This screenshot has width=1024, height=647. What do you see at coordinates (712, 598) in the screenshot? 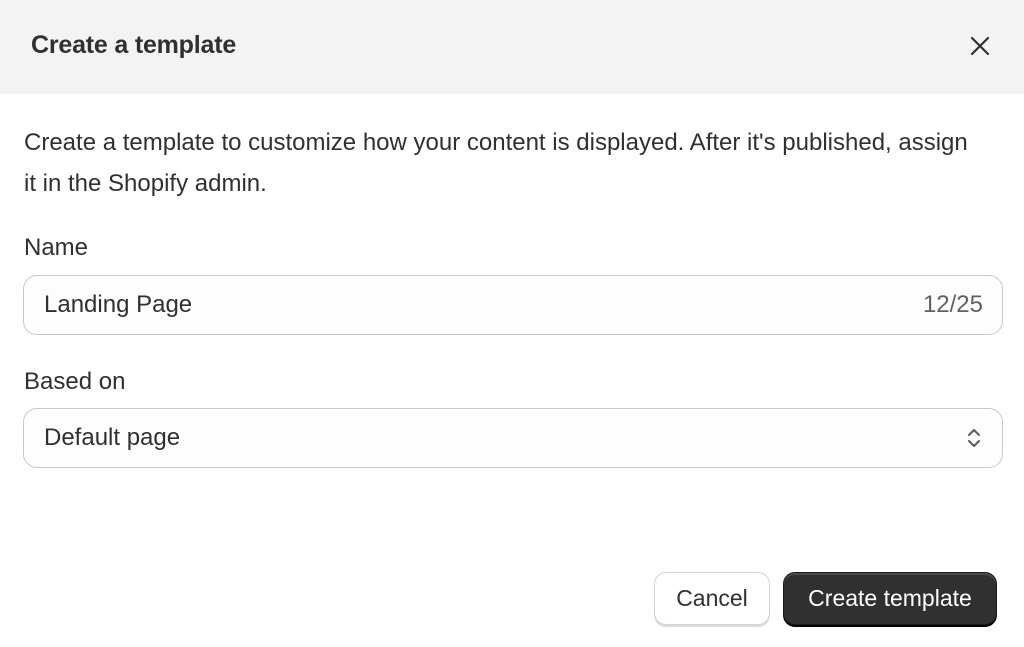
I see `cancel-button: Cancel` at bounding box center [712, 598].